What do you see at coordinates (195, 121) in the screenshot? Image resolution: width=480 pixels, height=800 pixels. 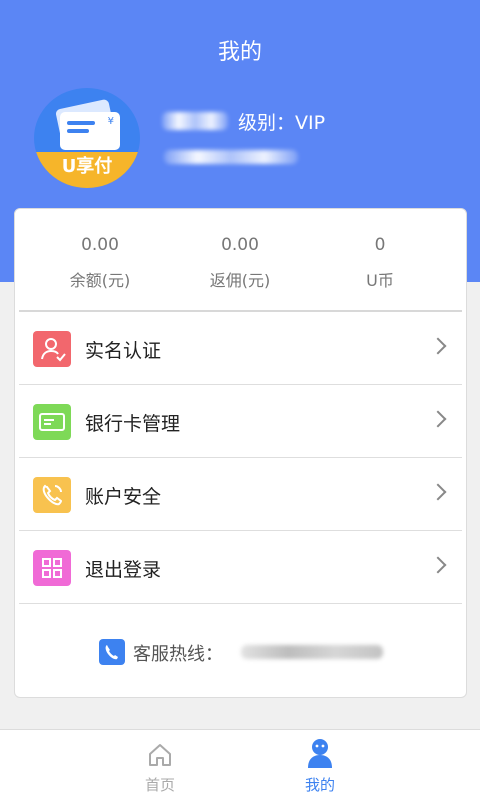 I see `username-blurred` at bounding box center [195, 121].